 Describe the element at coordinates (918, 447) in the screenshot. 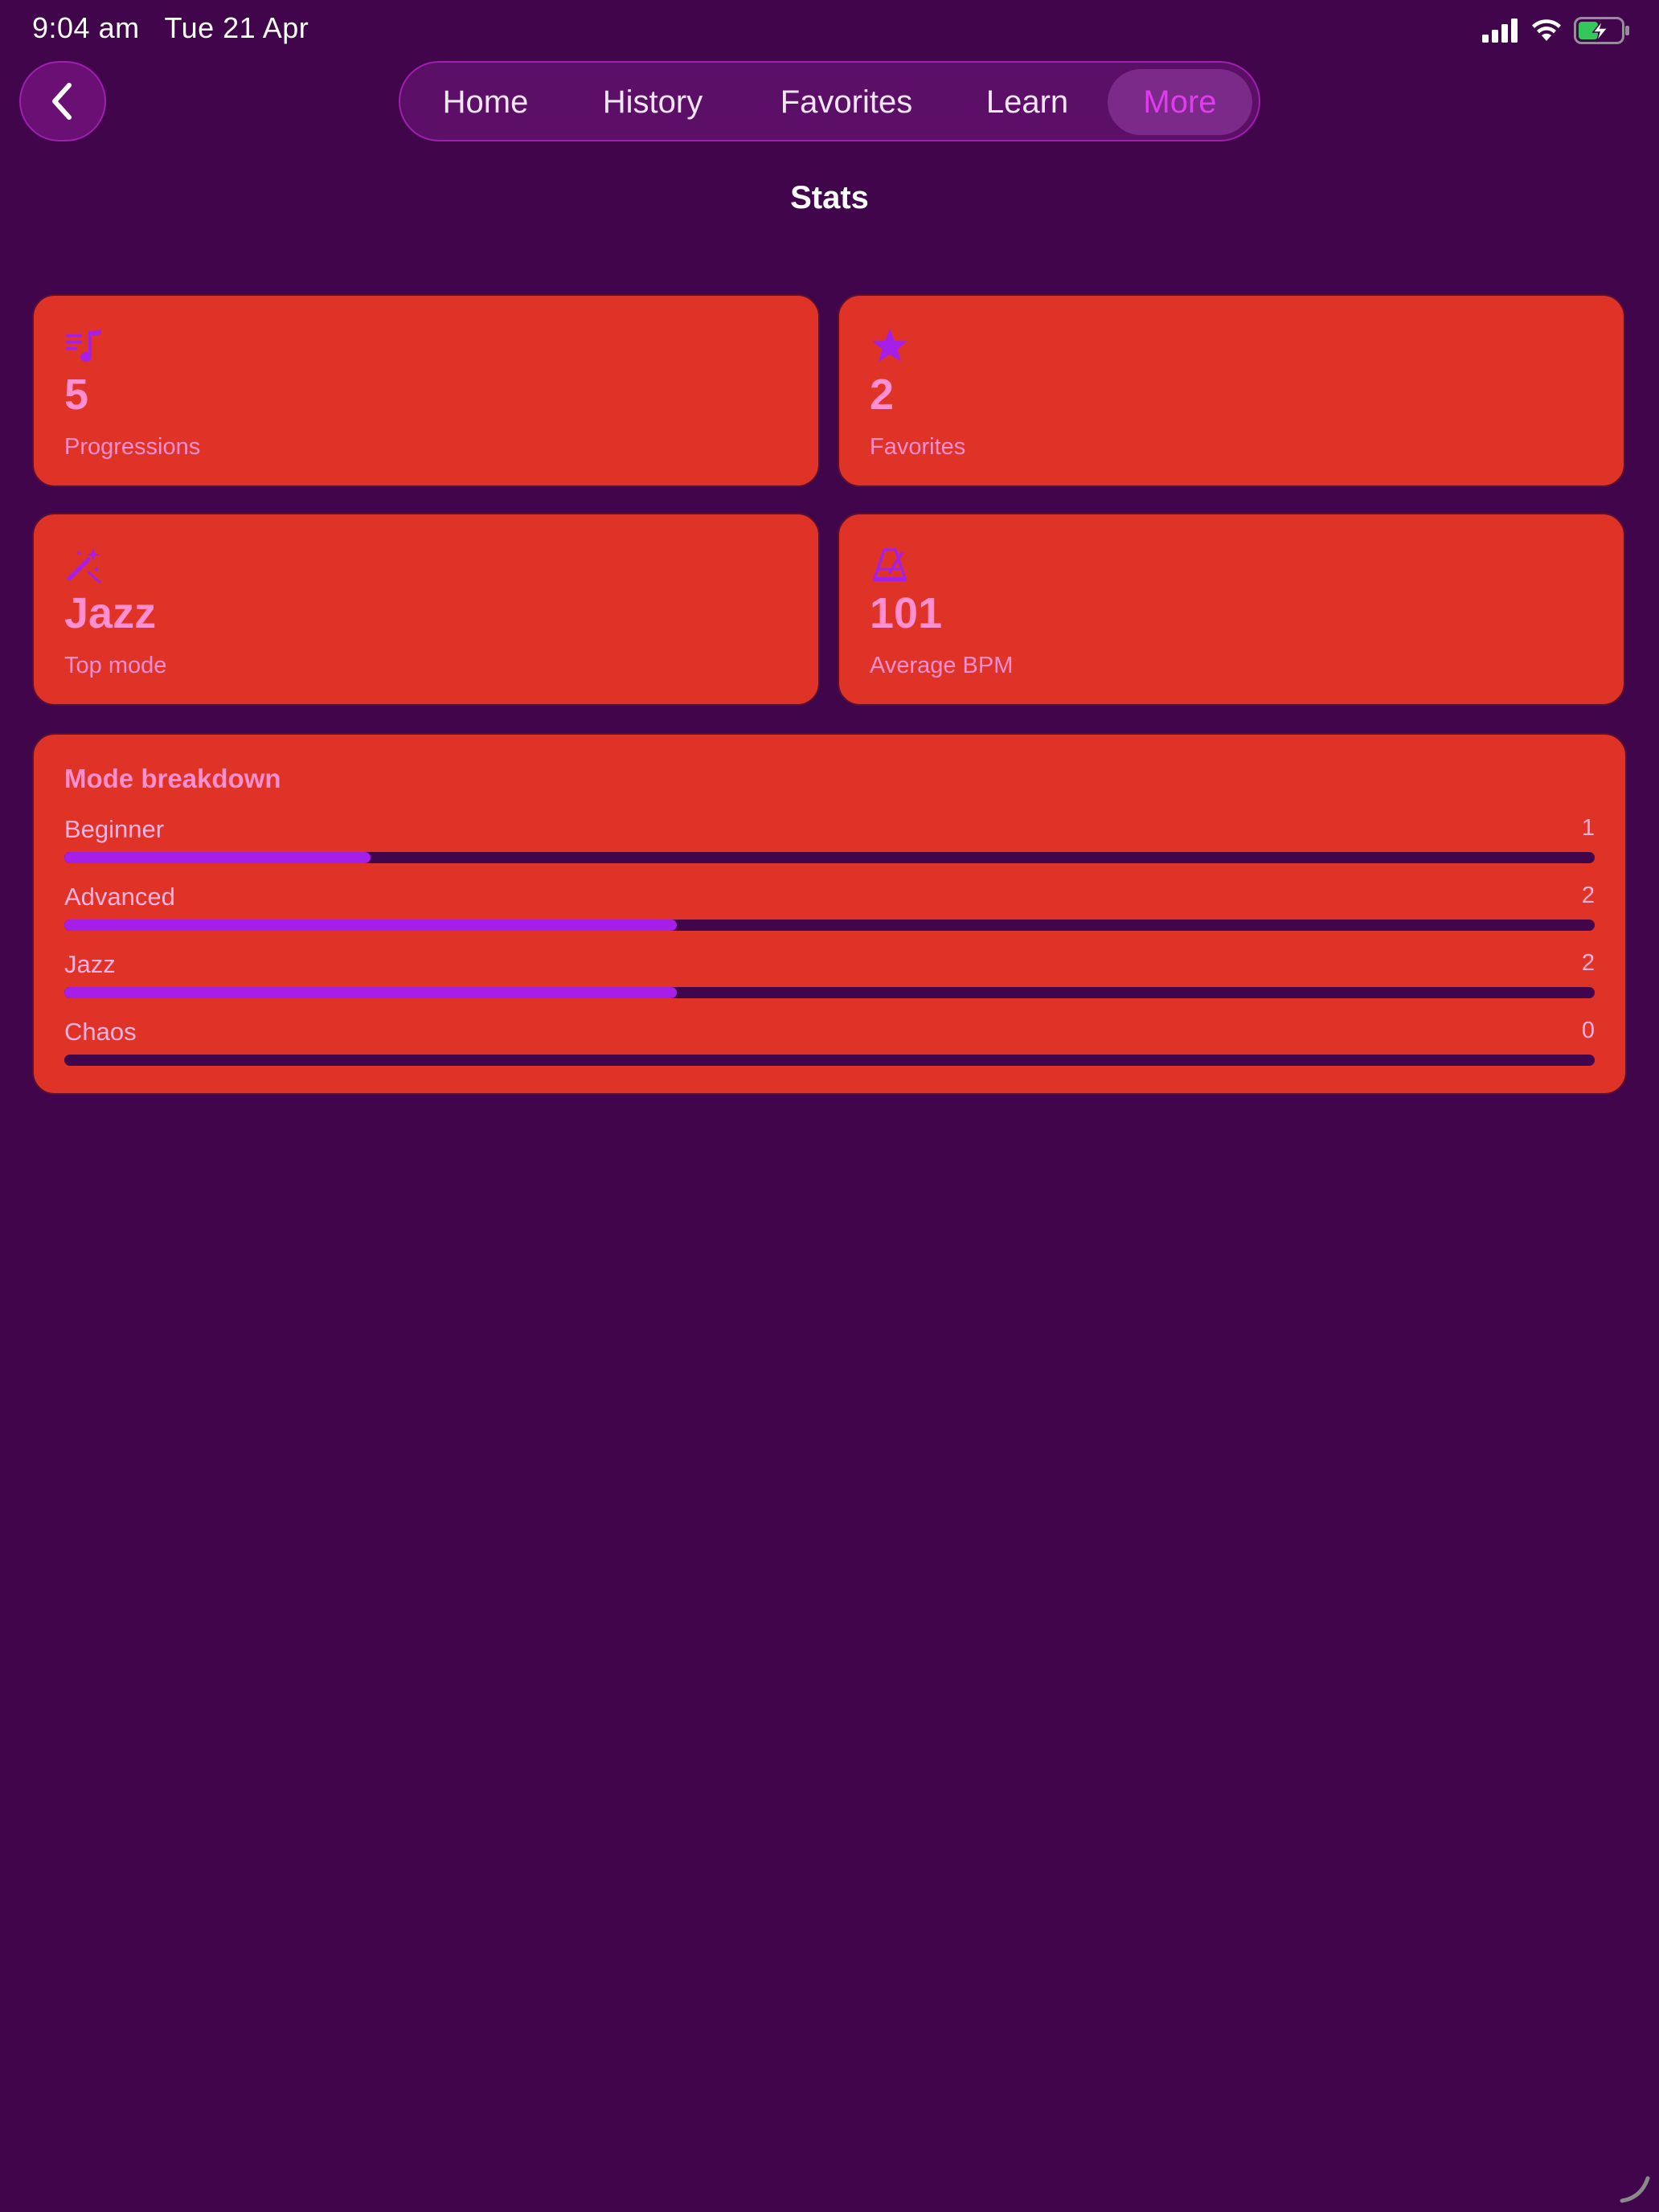

I see `stat-label: Favorites` at that location.